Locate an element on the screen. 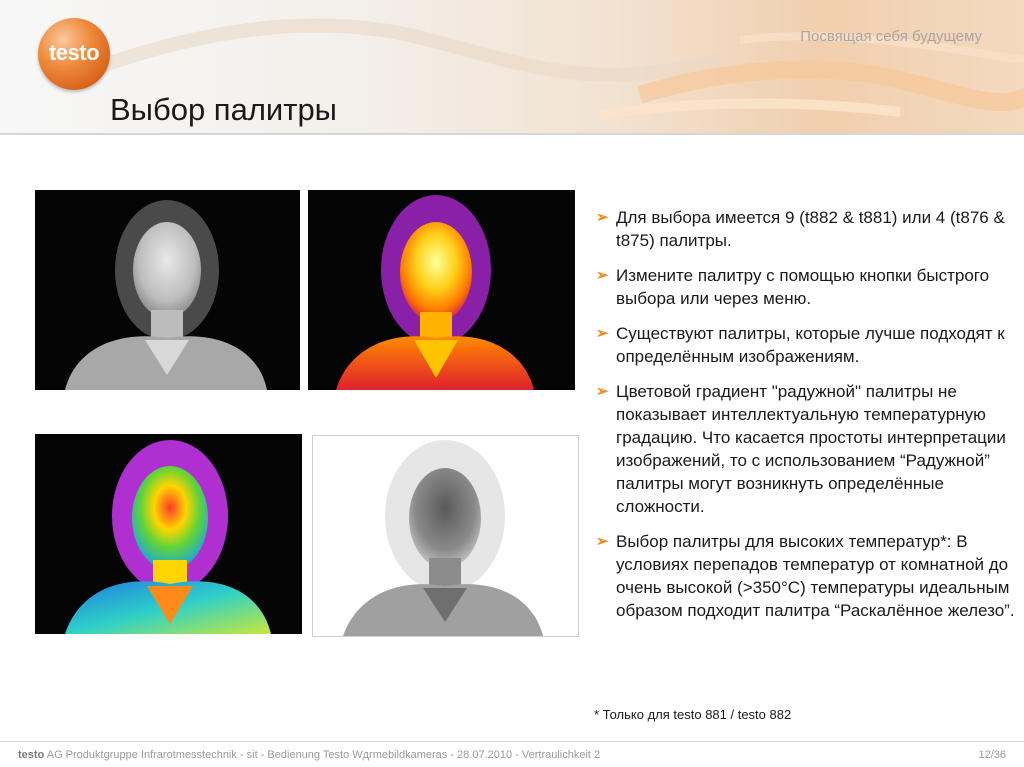  slide-title: Выбор палитры is located at coordinates (223, 109).